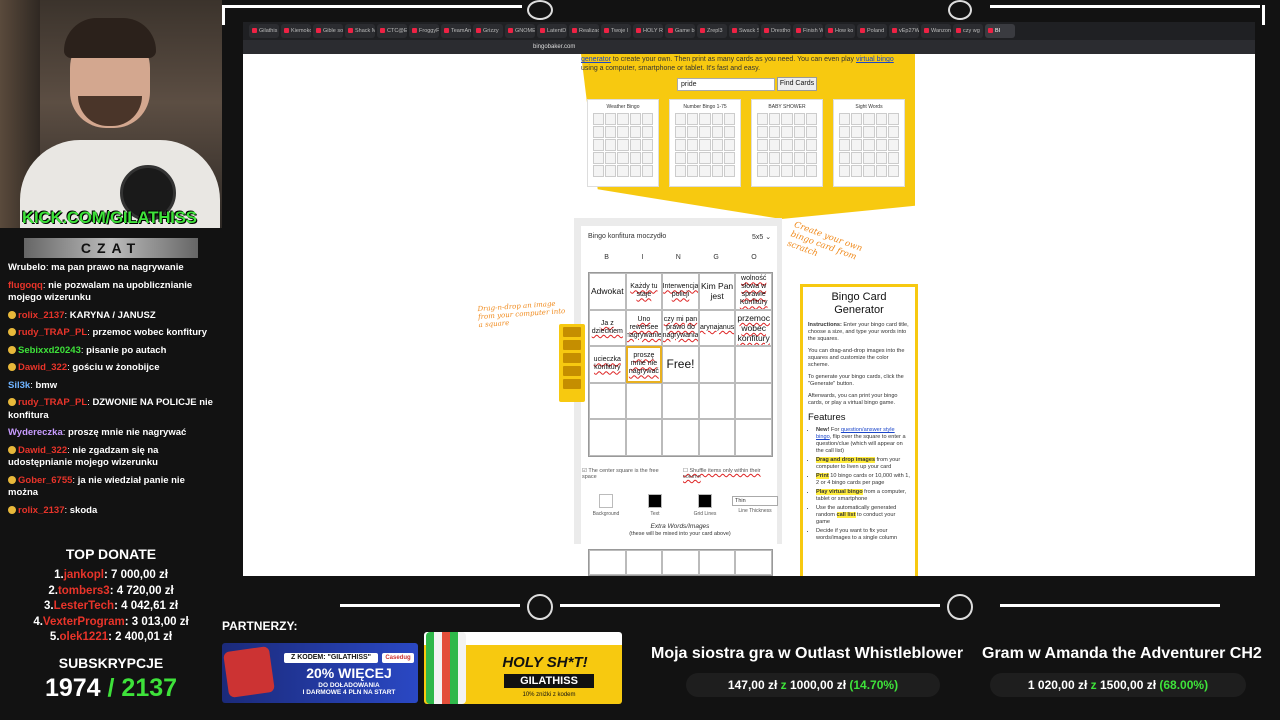  Describe the element at coordinates (520, 31) in the screenshot. I see `browser-tab: GNOME` at that location.